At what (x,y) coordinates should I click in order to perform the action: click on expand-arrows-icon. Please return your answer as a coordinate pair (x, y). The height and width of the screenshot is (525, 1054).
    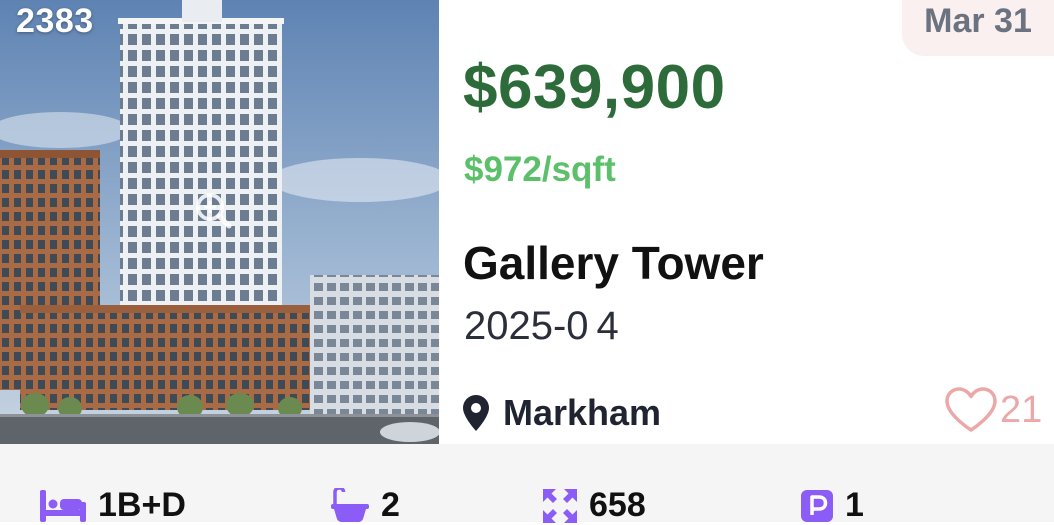
    Looking at the image, I should click on (560, 505).